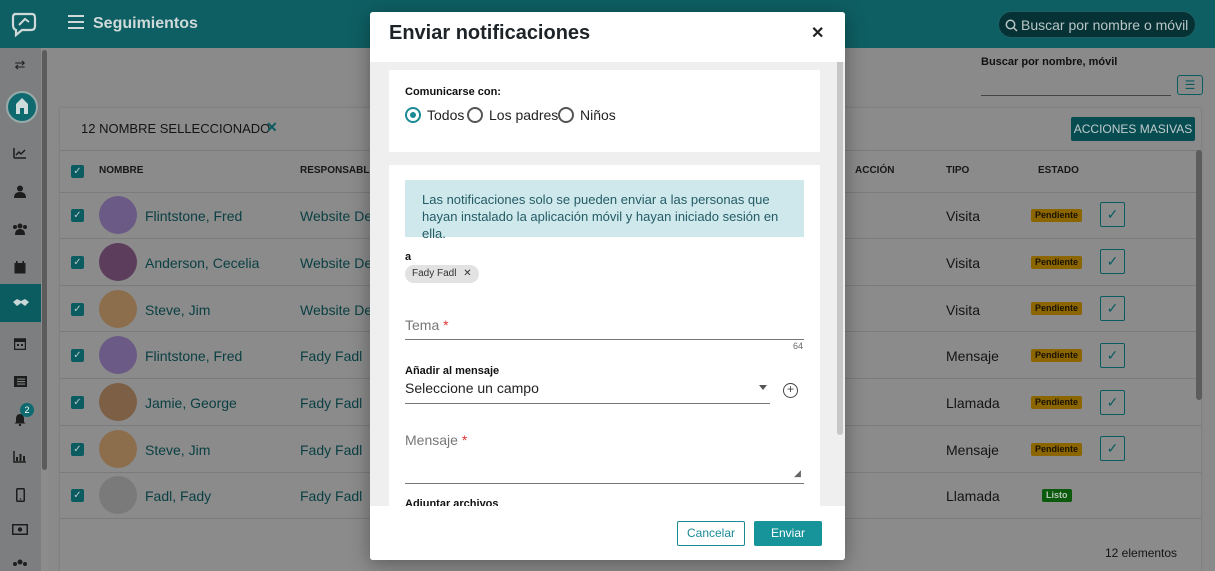 This screenshot has height=571, width=1215. I want to click on remove-recipient-icon: ✕, so click(467, 273).